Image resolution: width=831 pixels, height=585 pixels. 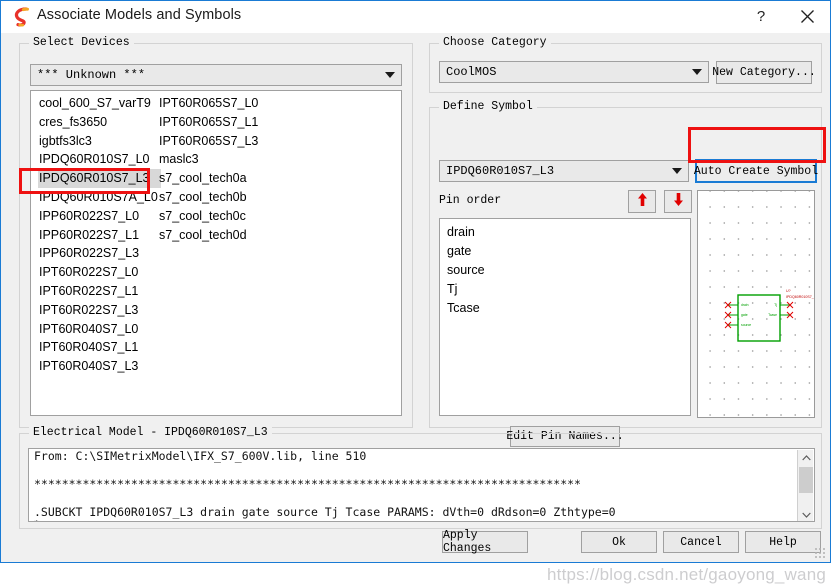 What do you see at coordinates (421, 520) in the screenshot?
I see `model-text-line: *` at bounding box center [421, 520].